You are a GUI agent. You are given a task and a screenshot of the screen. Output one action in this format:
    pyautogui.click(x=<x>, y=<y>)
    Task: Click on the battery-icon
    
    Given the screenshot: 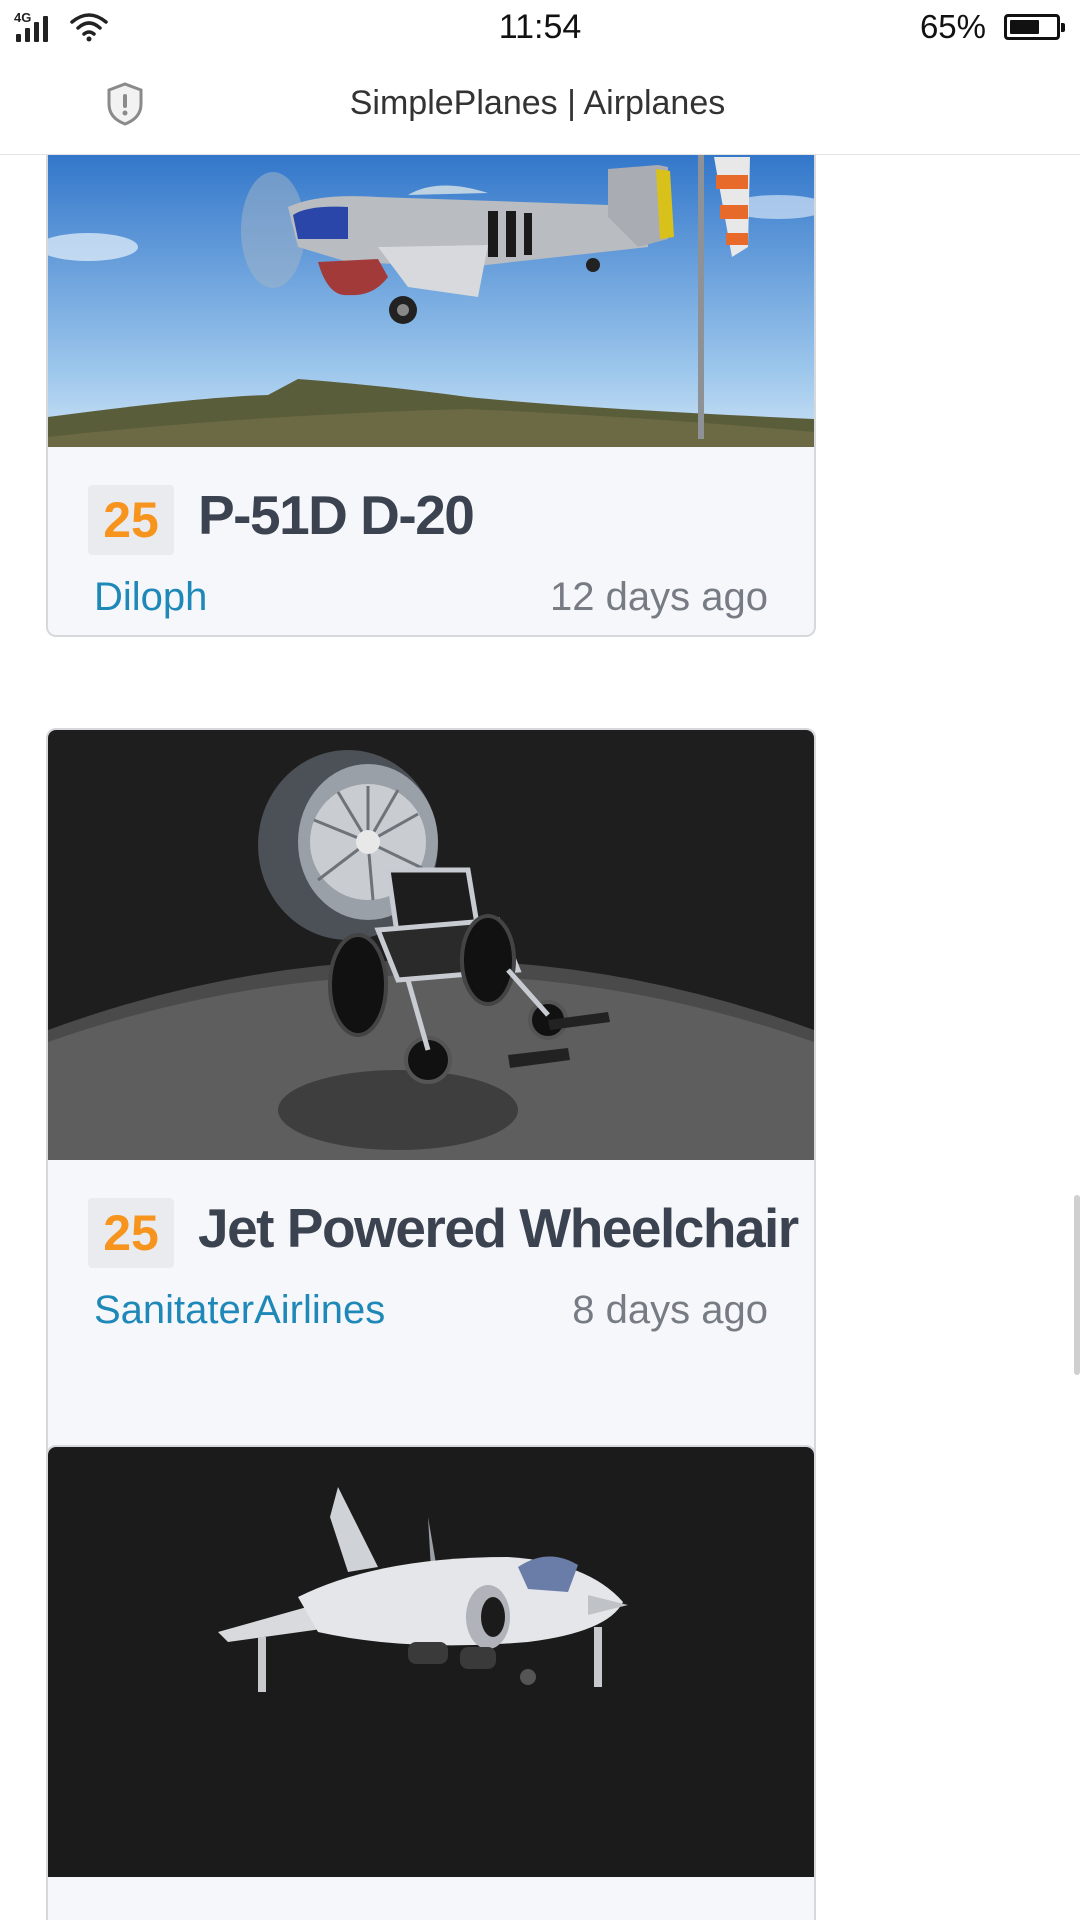 What is the action you would take?
    pyautogui.click(x=1034, y=27)
    